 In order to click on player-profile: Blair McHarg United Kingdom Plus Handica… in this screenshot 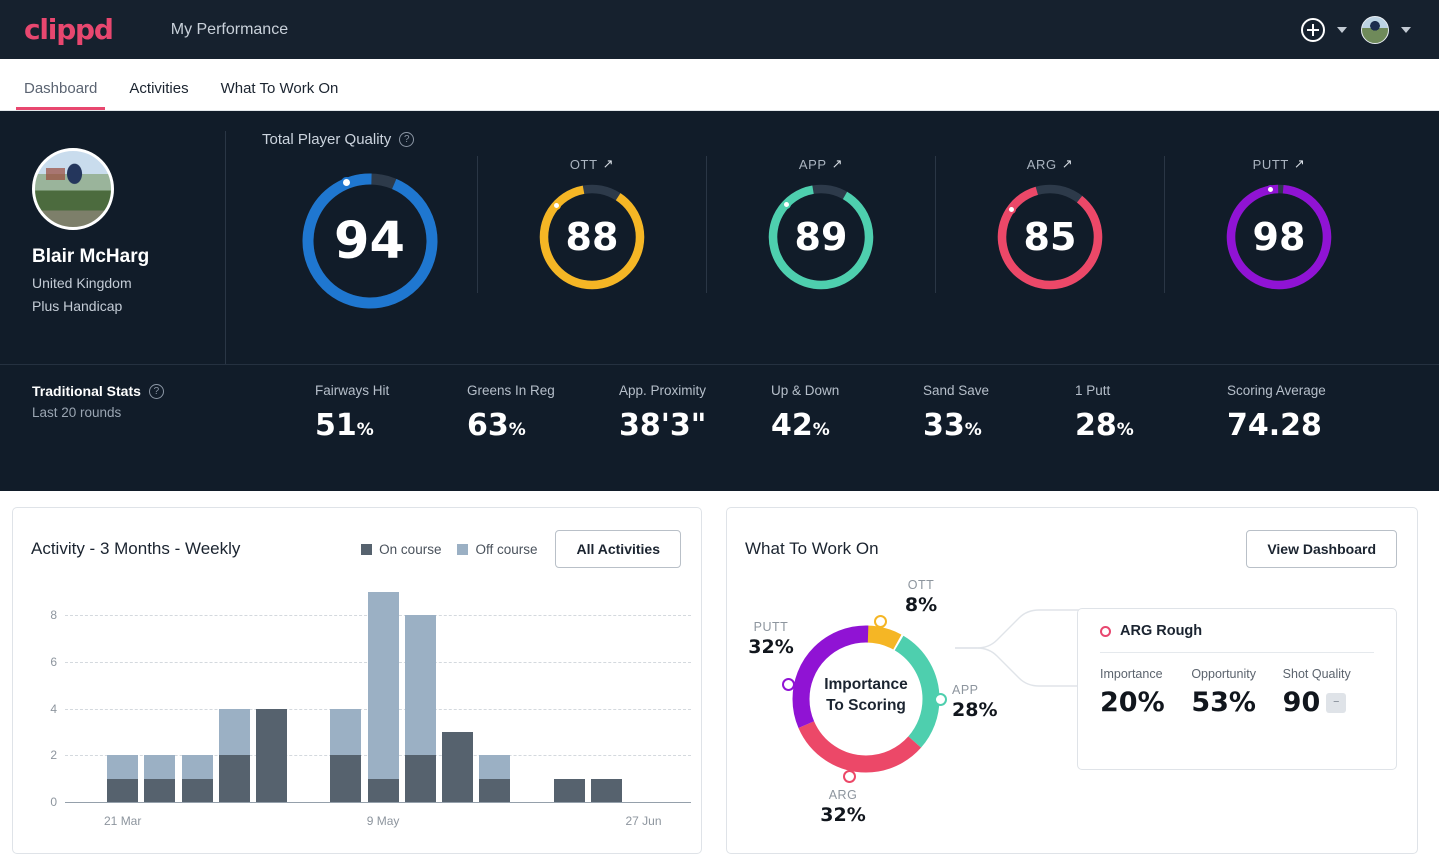, I will do `click(112, 247)`.